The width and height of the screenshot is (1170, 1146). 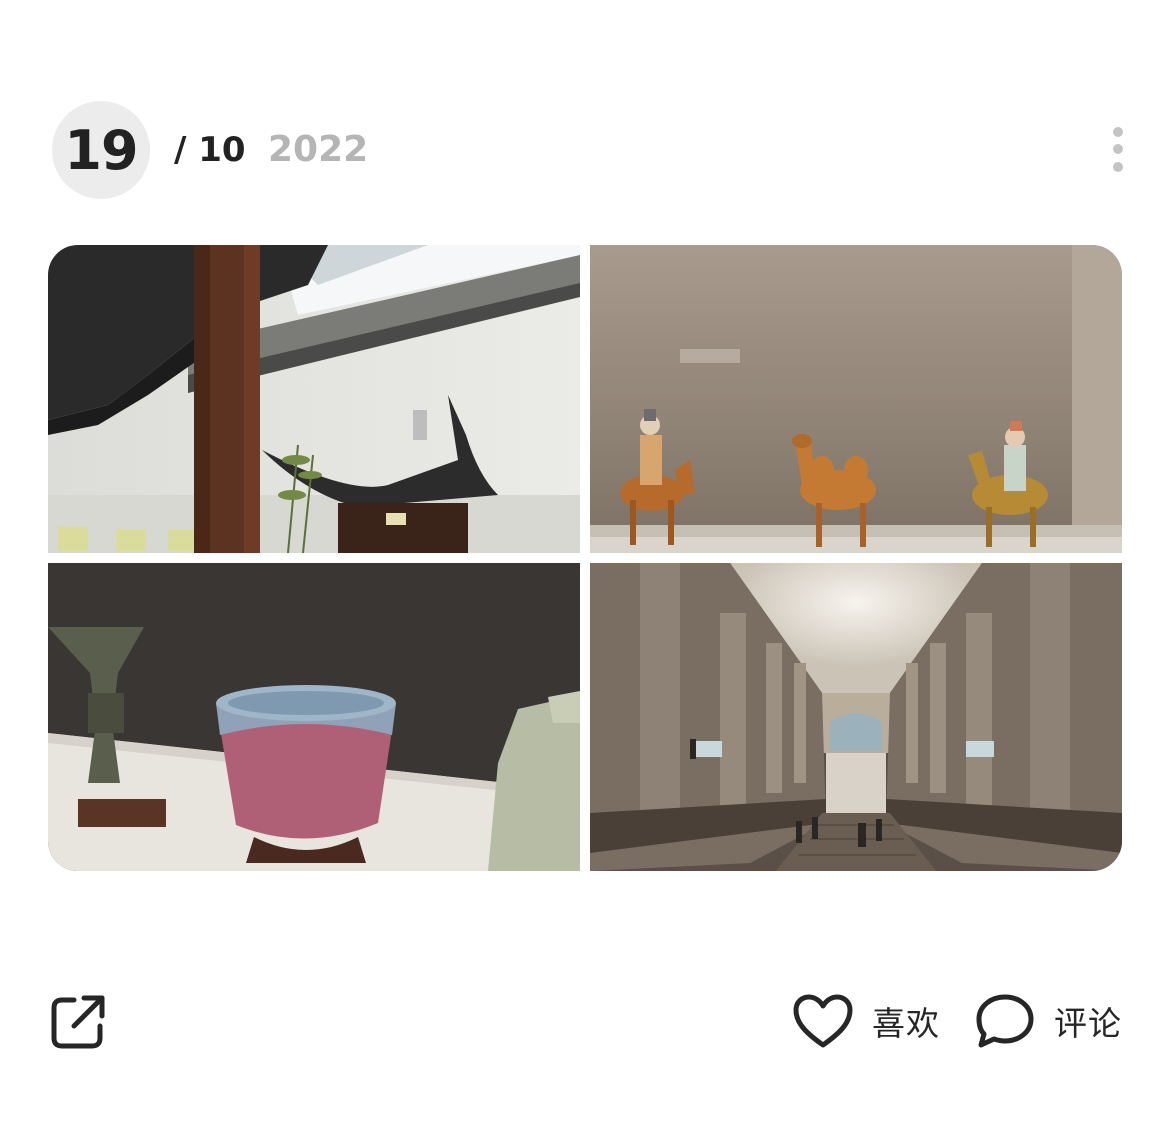 I want to click on vertical-ellipsis-icon, so click(x=1118, y=149).